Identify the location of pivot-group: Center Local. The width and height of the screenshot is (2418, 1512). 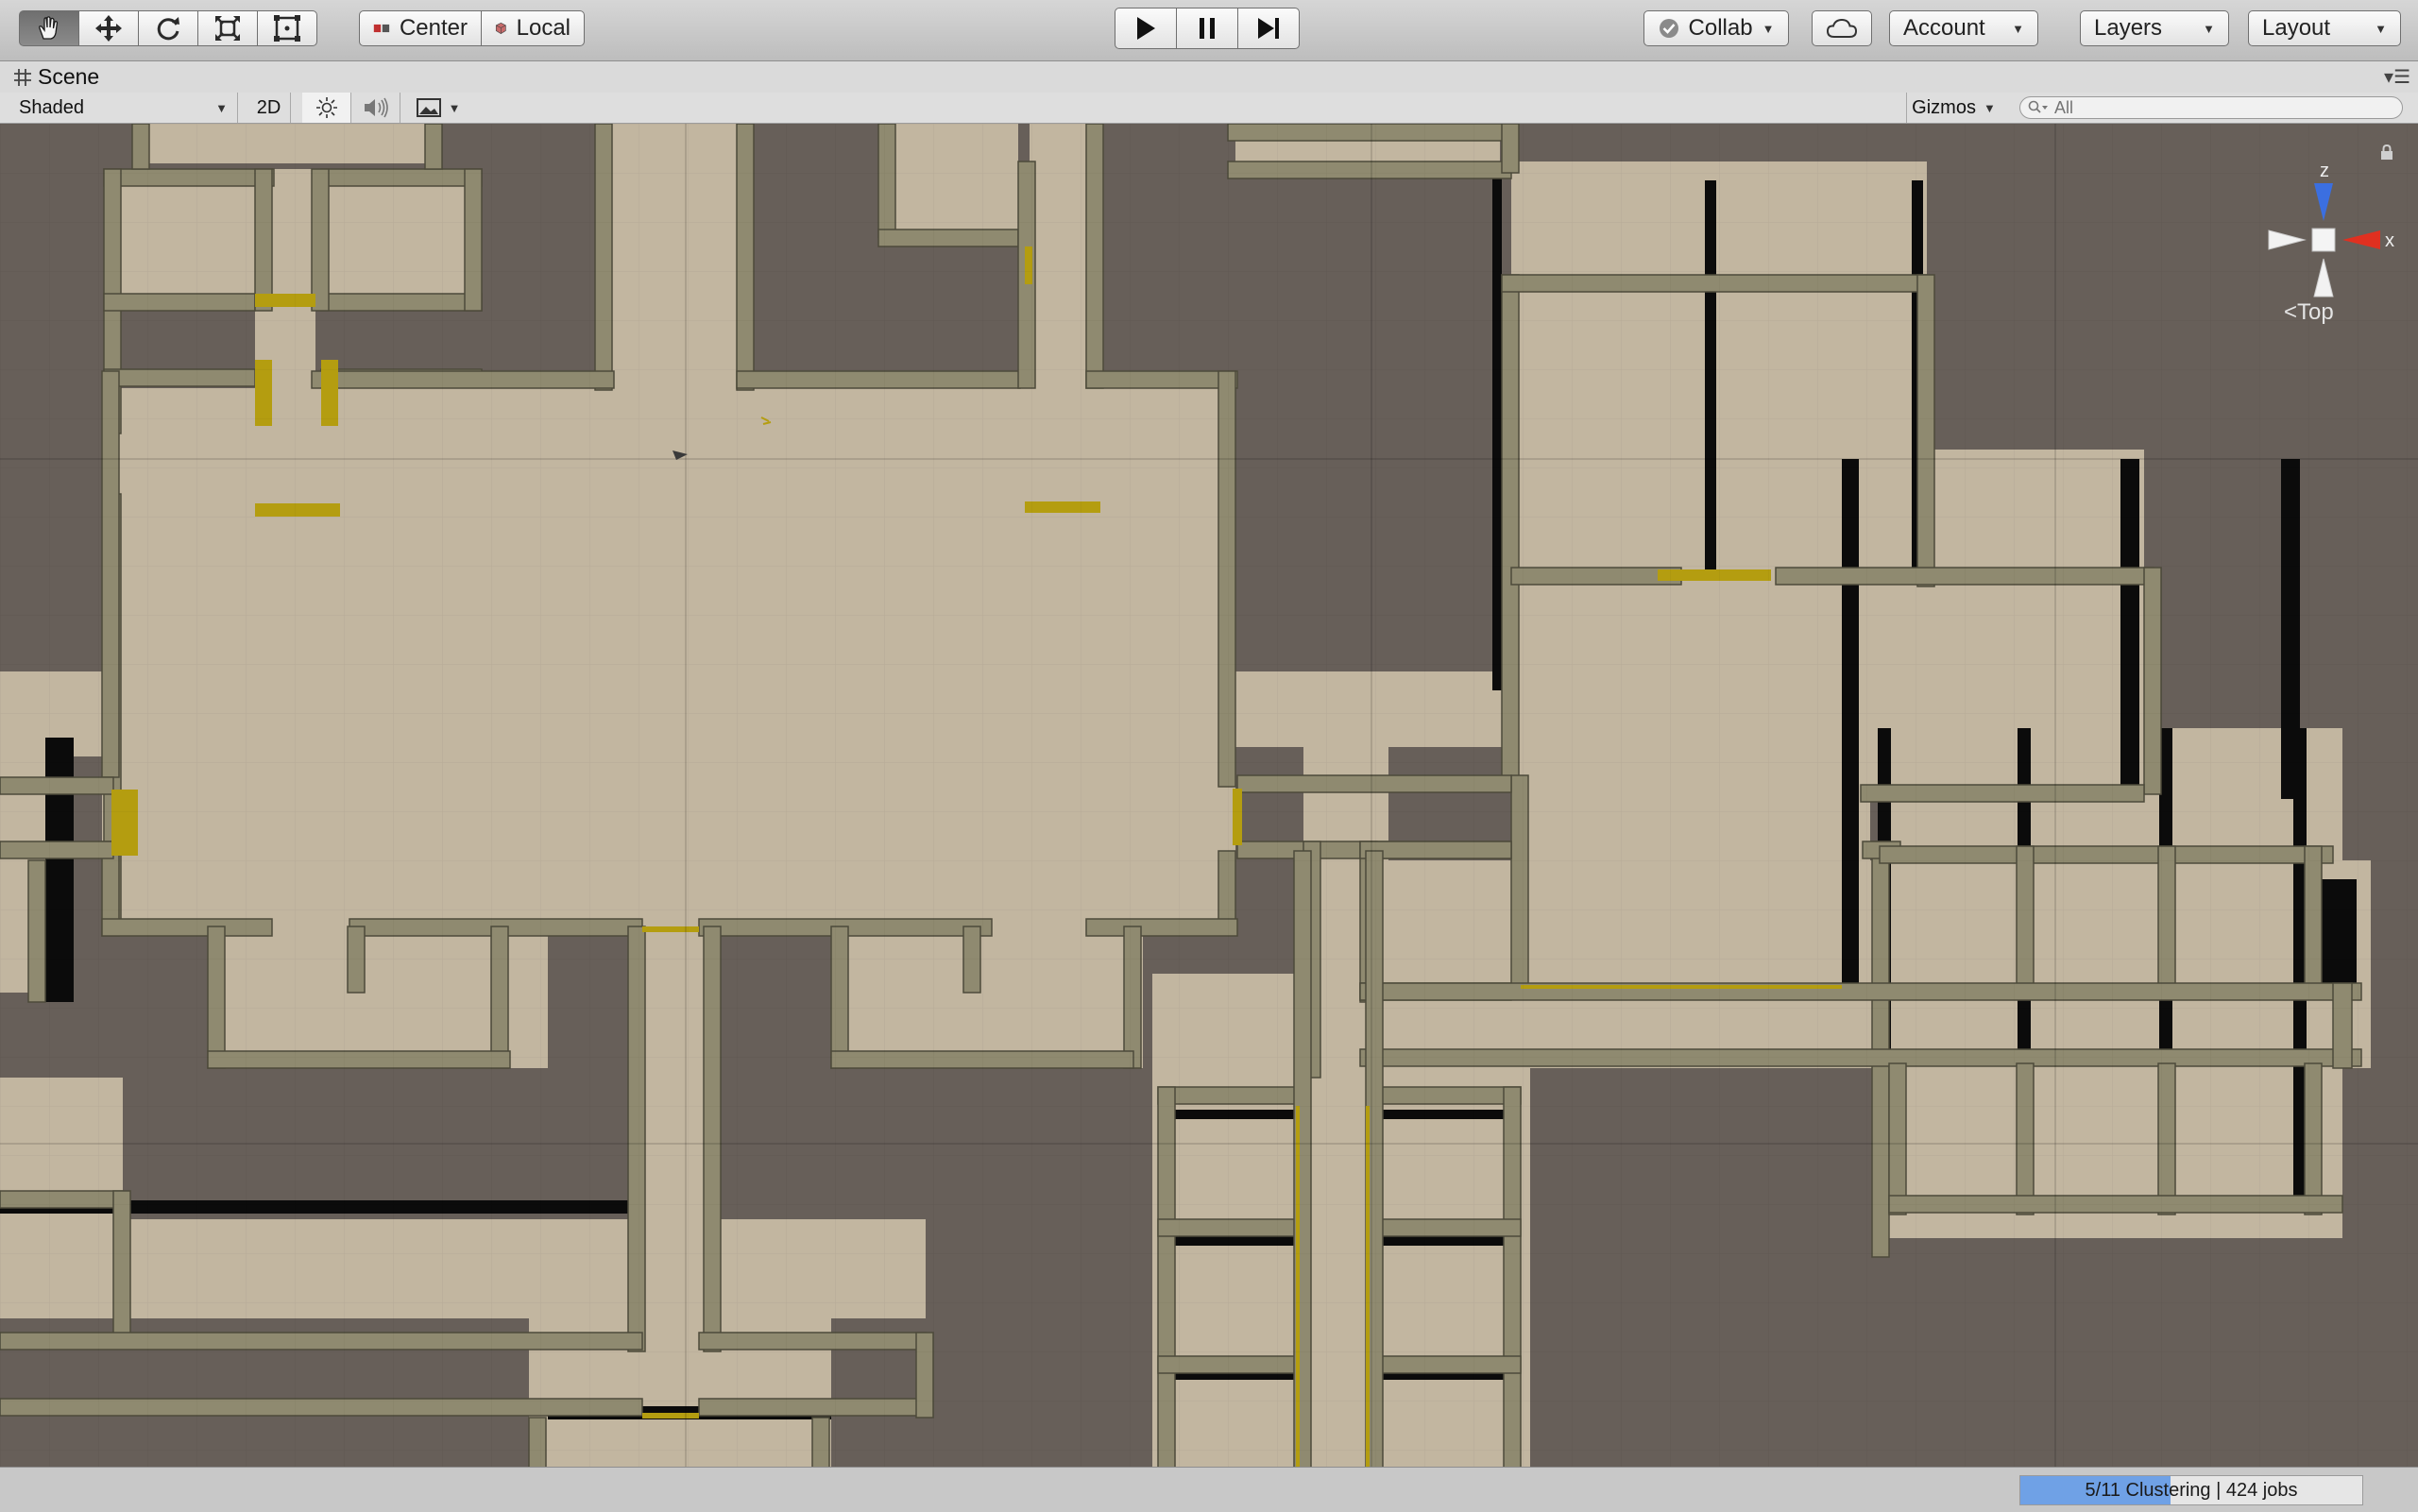
(472, 29).